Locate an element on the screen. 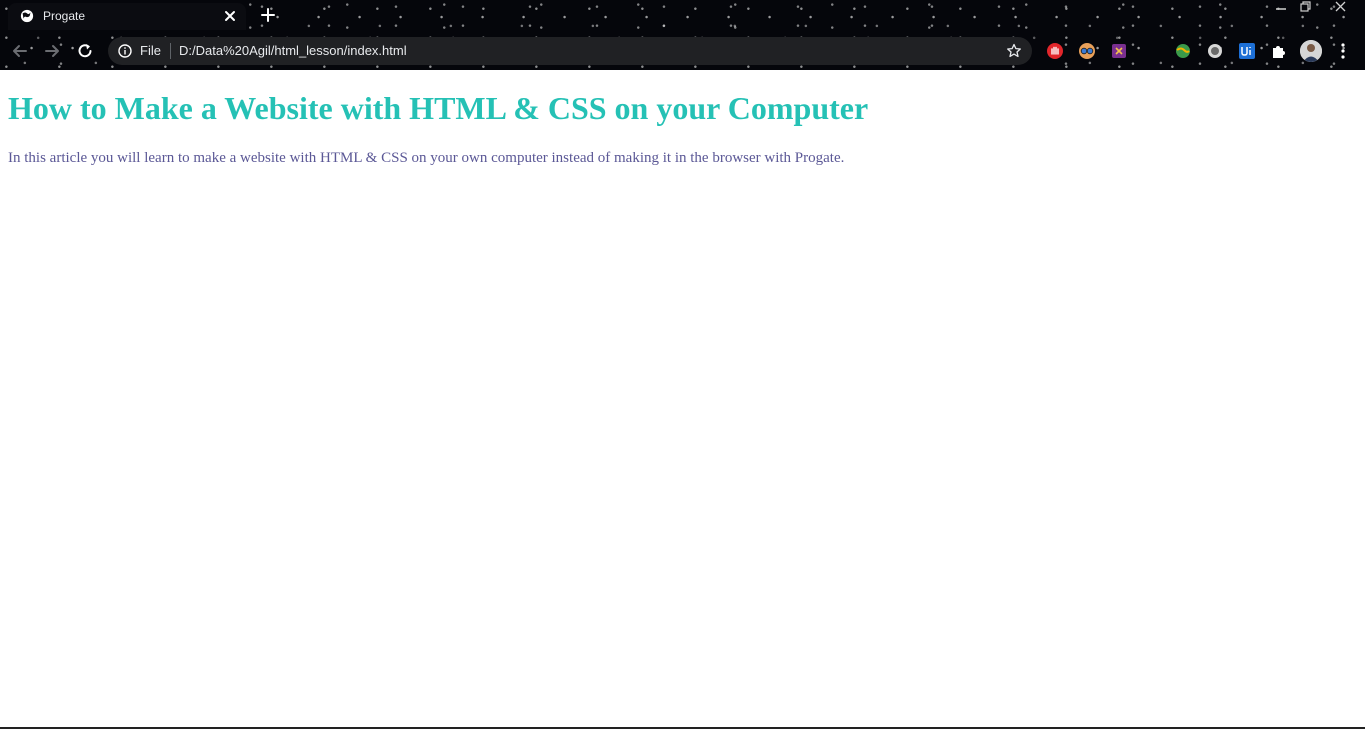  globe-extension-icon is located at coordinates (1183, 51).